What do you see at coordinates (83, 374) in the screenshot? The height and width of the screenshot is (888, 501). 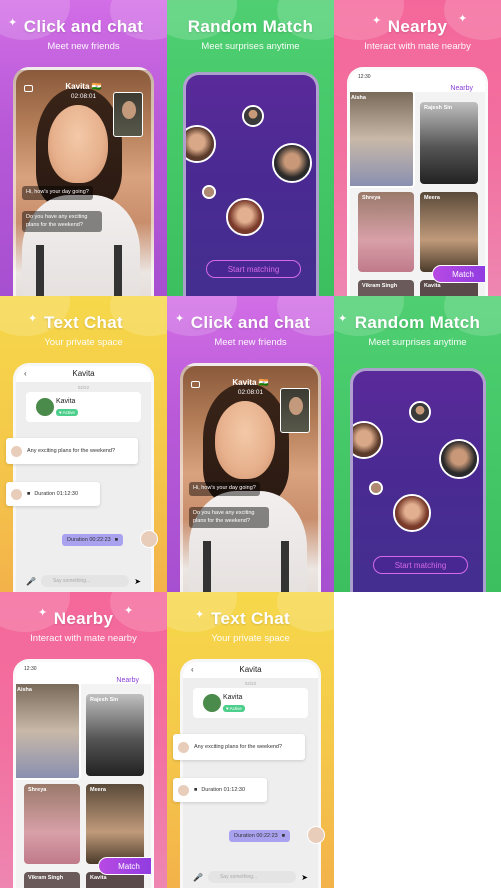 I see `chat-header: ‹ Kavita` at bounding box center [83, 374].